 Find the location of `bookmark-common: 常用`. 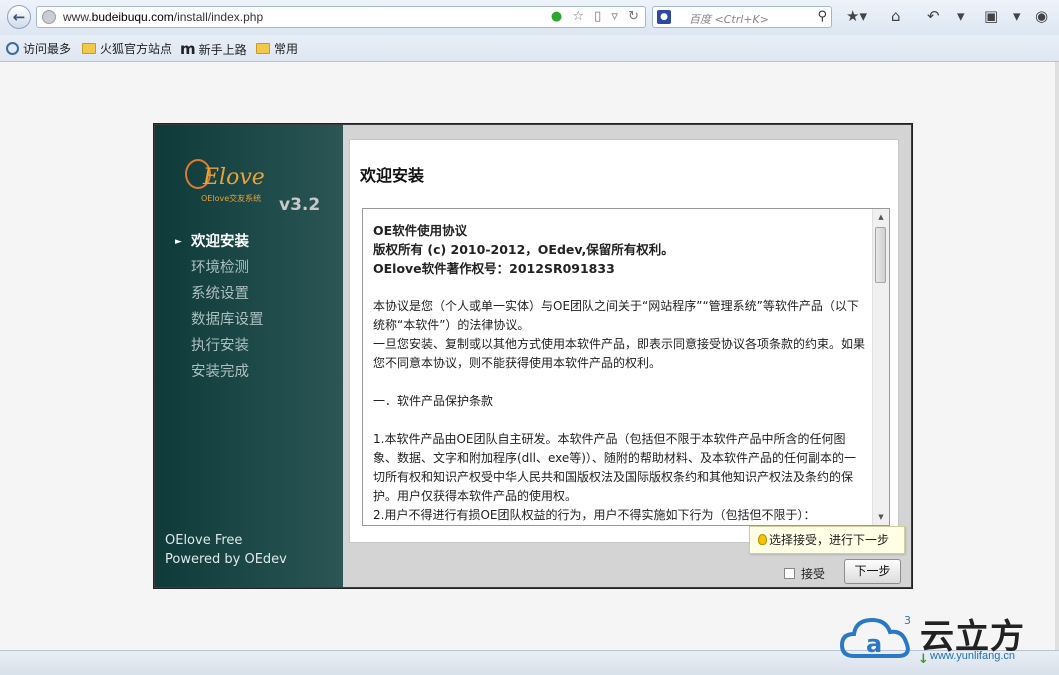

bookmark-common: 常用 is located at coordinates (277, 48).